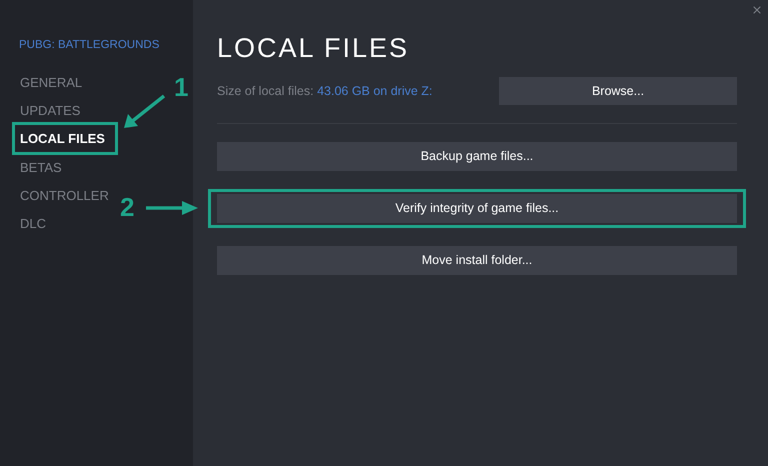 The width and height of the screenshot is (768, 466). I want to click on close-icon, so click(757, 10).